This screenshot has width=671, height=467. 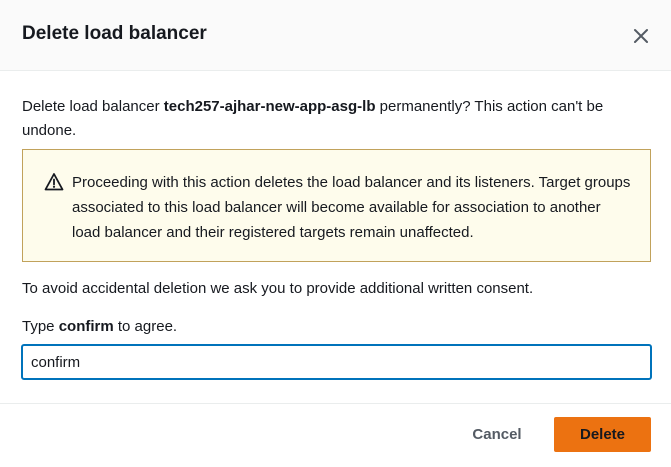 I want to click on confirm-field-label: Type confirm to agree., so click(x=99, y=327).